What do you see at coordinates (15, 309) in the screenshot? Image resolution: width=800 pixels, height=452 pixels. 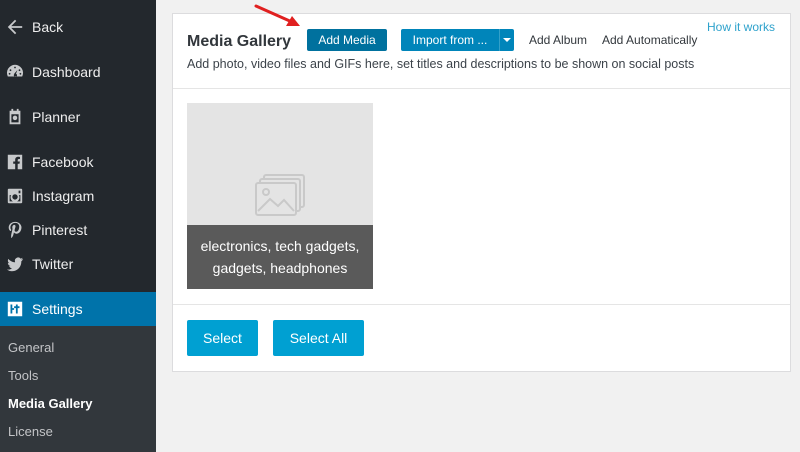 I see `settings-icon` at bounding box center [15, 309].